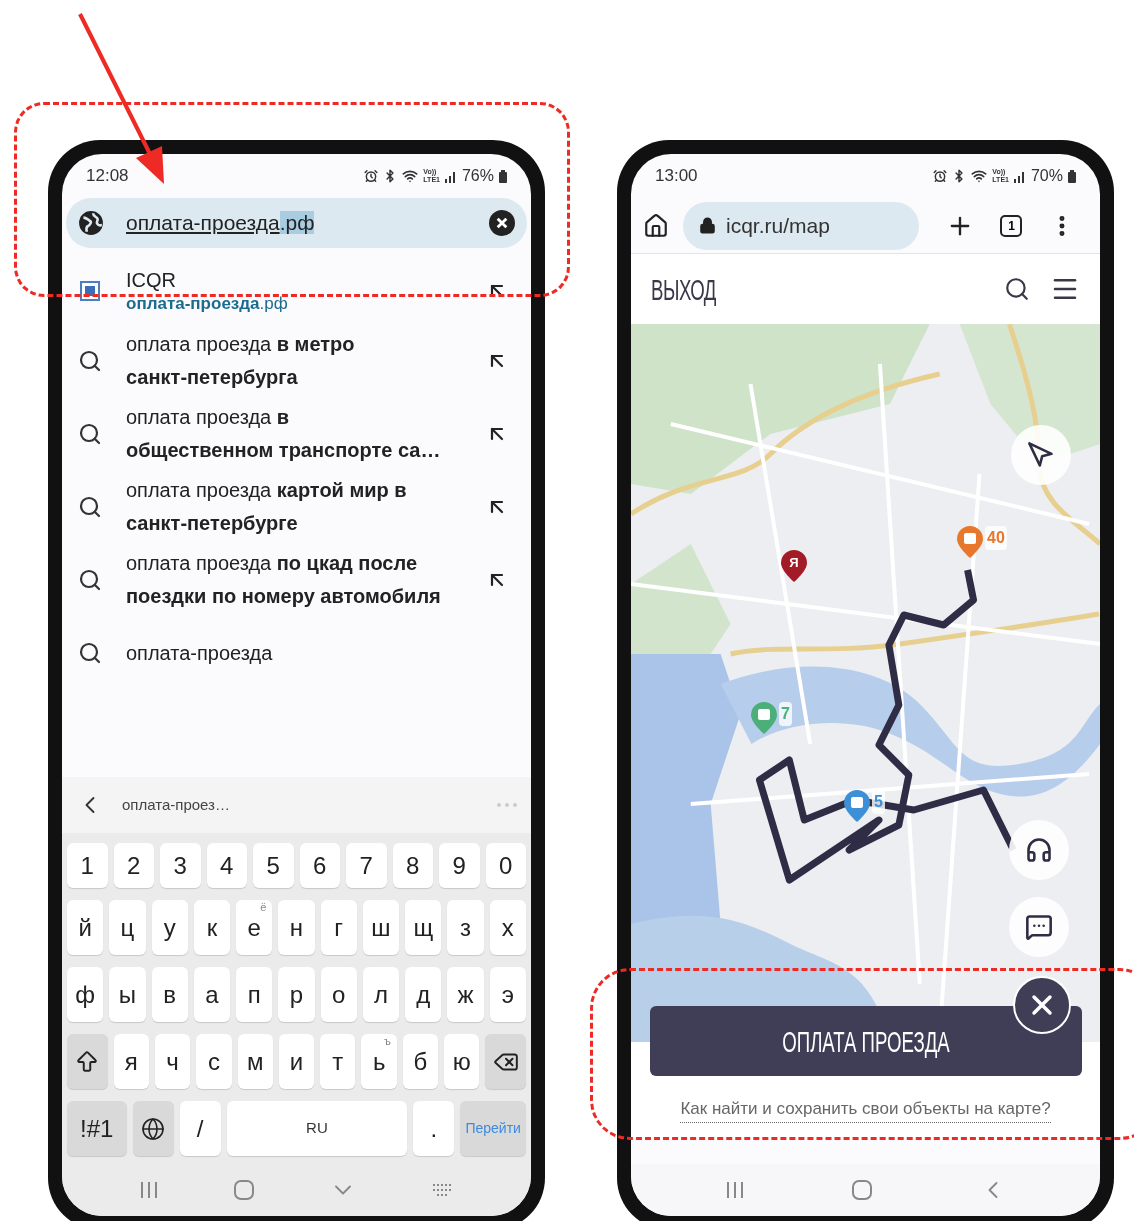  Describe the element at coordinates (1046, 176) in the screenshot. I see `battery-percent: 70%` at that location.